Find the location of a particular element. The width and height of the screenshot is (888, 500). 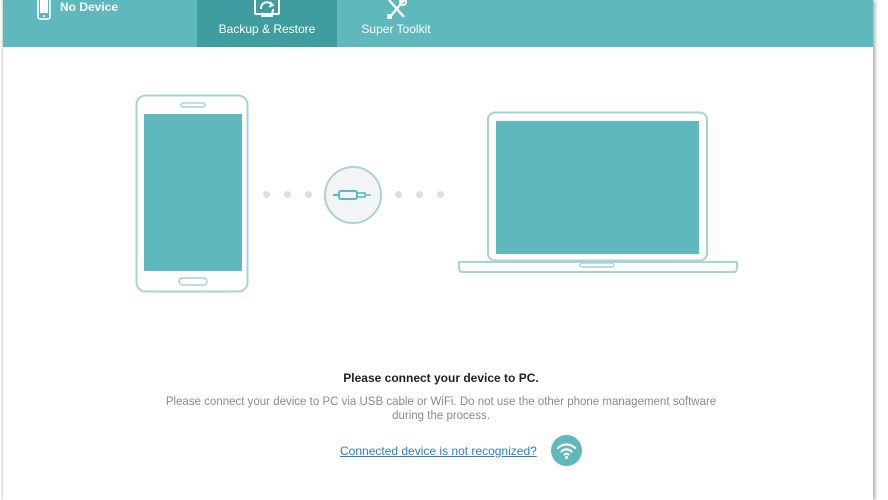

tab-super-toolkit: Super Toolkit is located at coordinates (396, 23).